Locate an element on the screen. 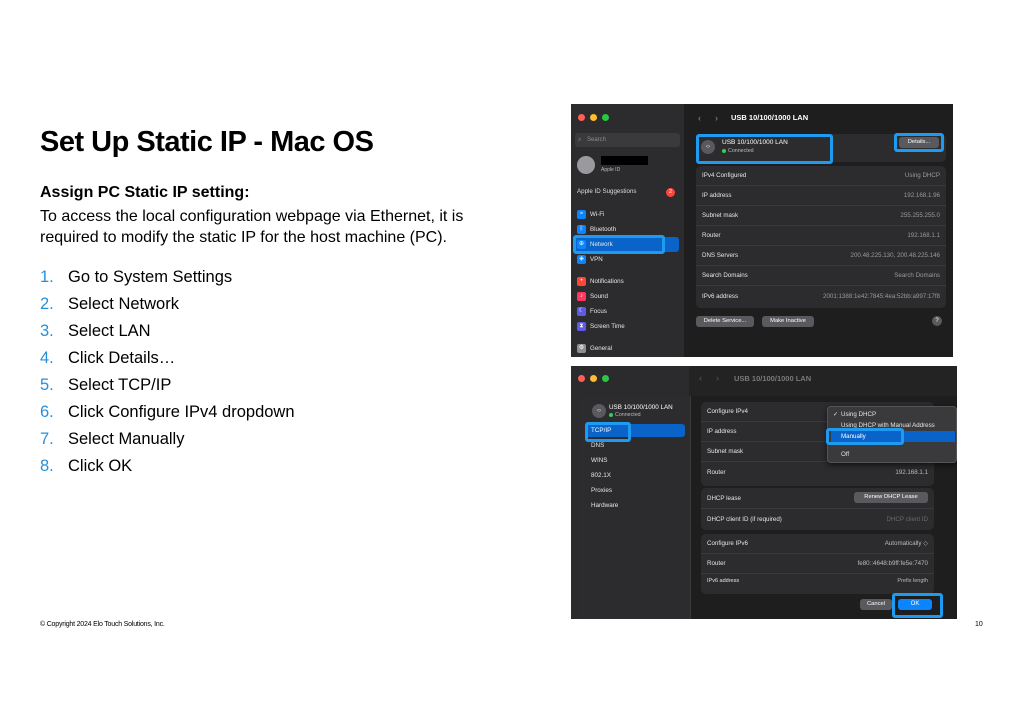 This screenshot has height=724, width=1024. sidebar-item-label: Focus is located at coordinates (598, 311).